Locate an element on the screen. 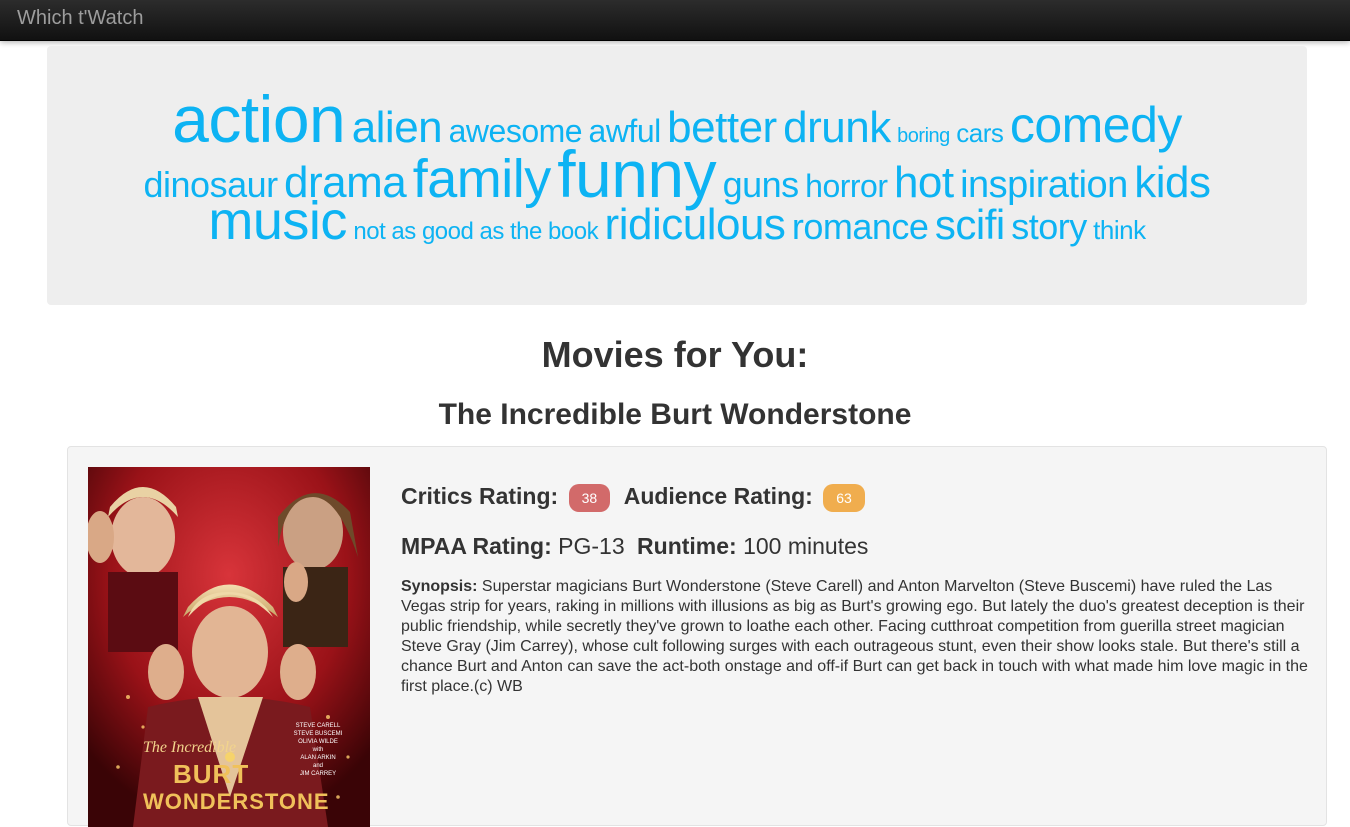  tag-link-not-as-good-as-the-book: not as good as the book is located at coordinates (475, 232).